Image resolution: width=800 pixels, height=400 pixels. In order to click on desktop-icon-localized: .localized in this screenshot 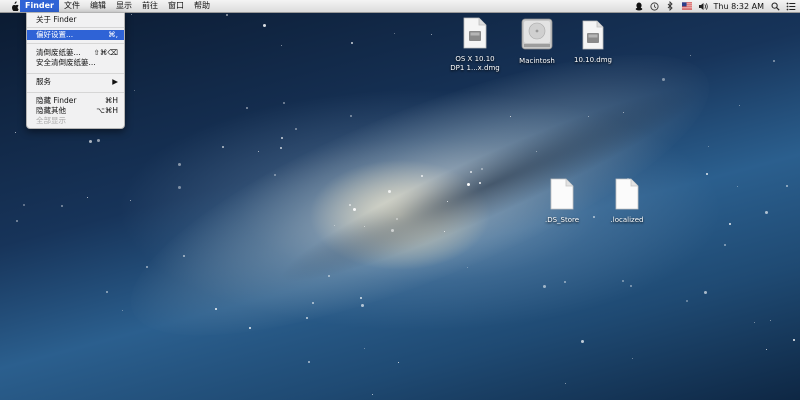, I will do `click(627, 201)`.